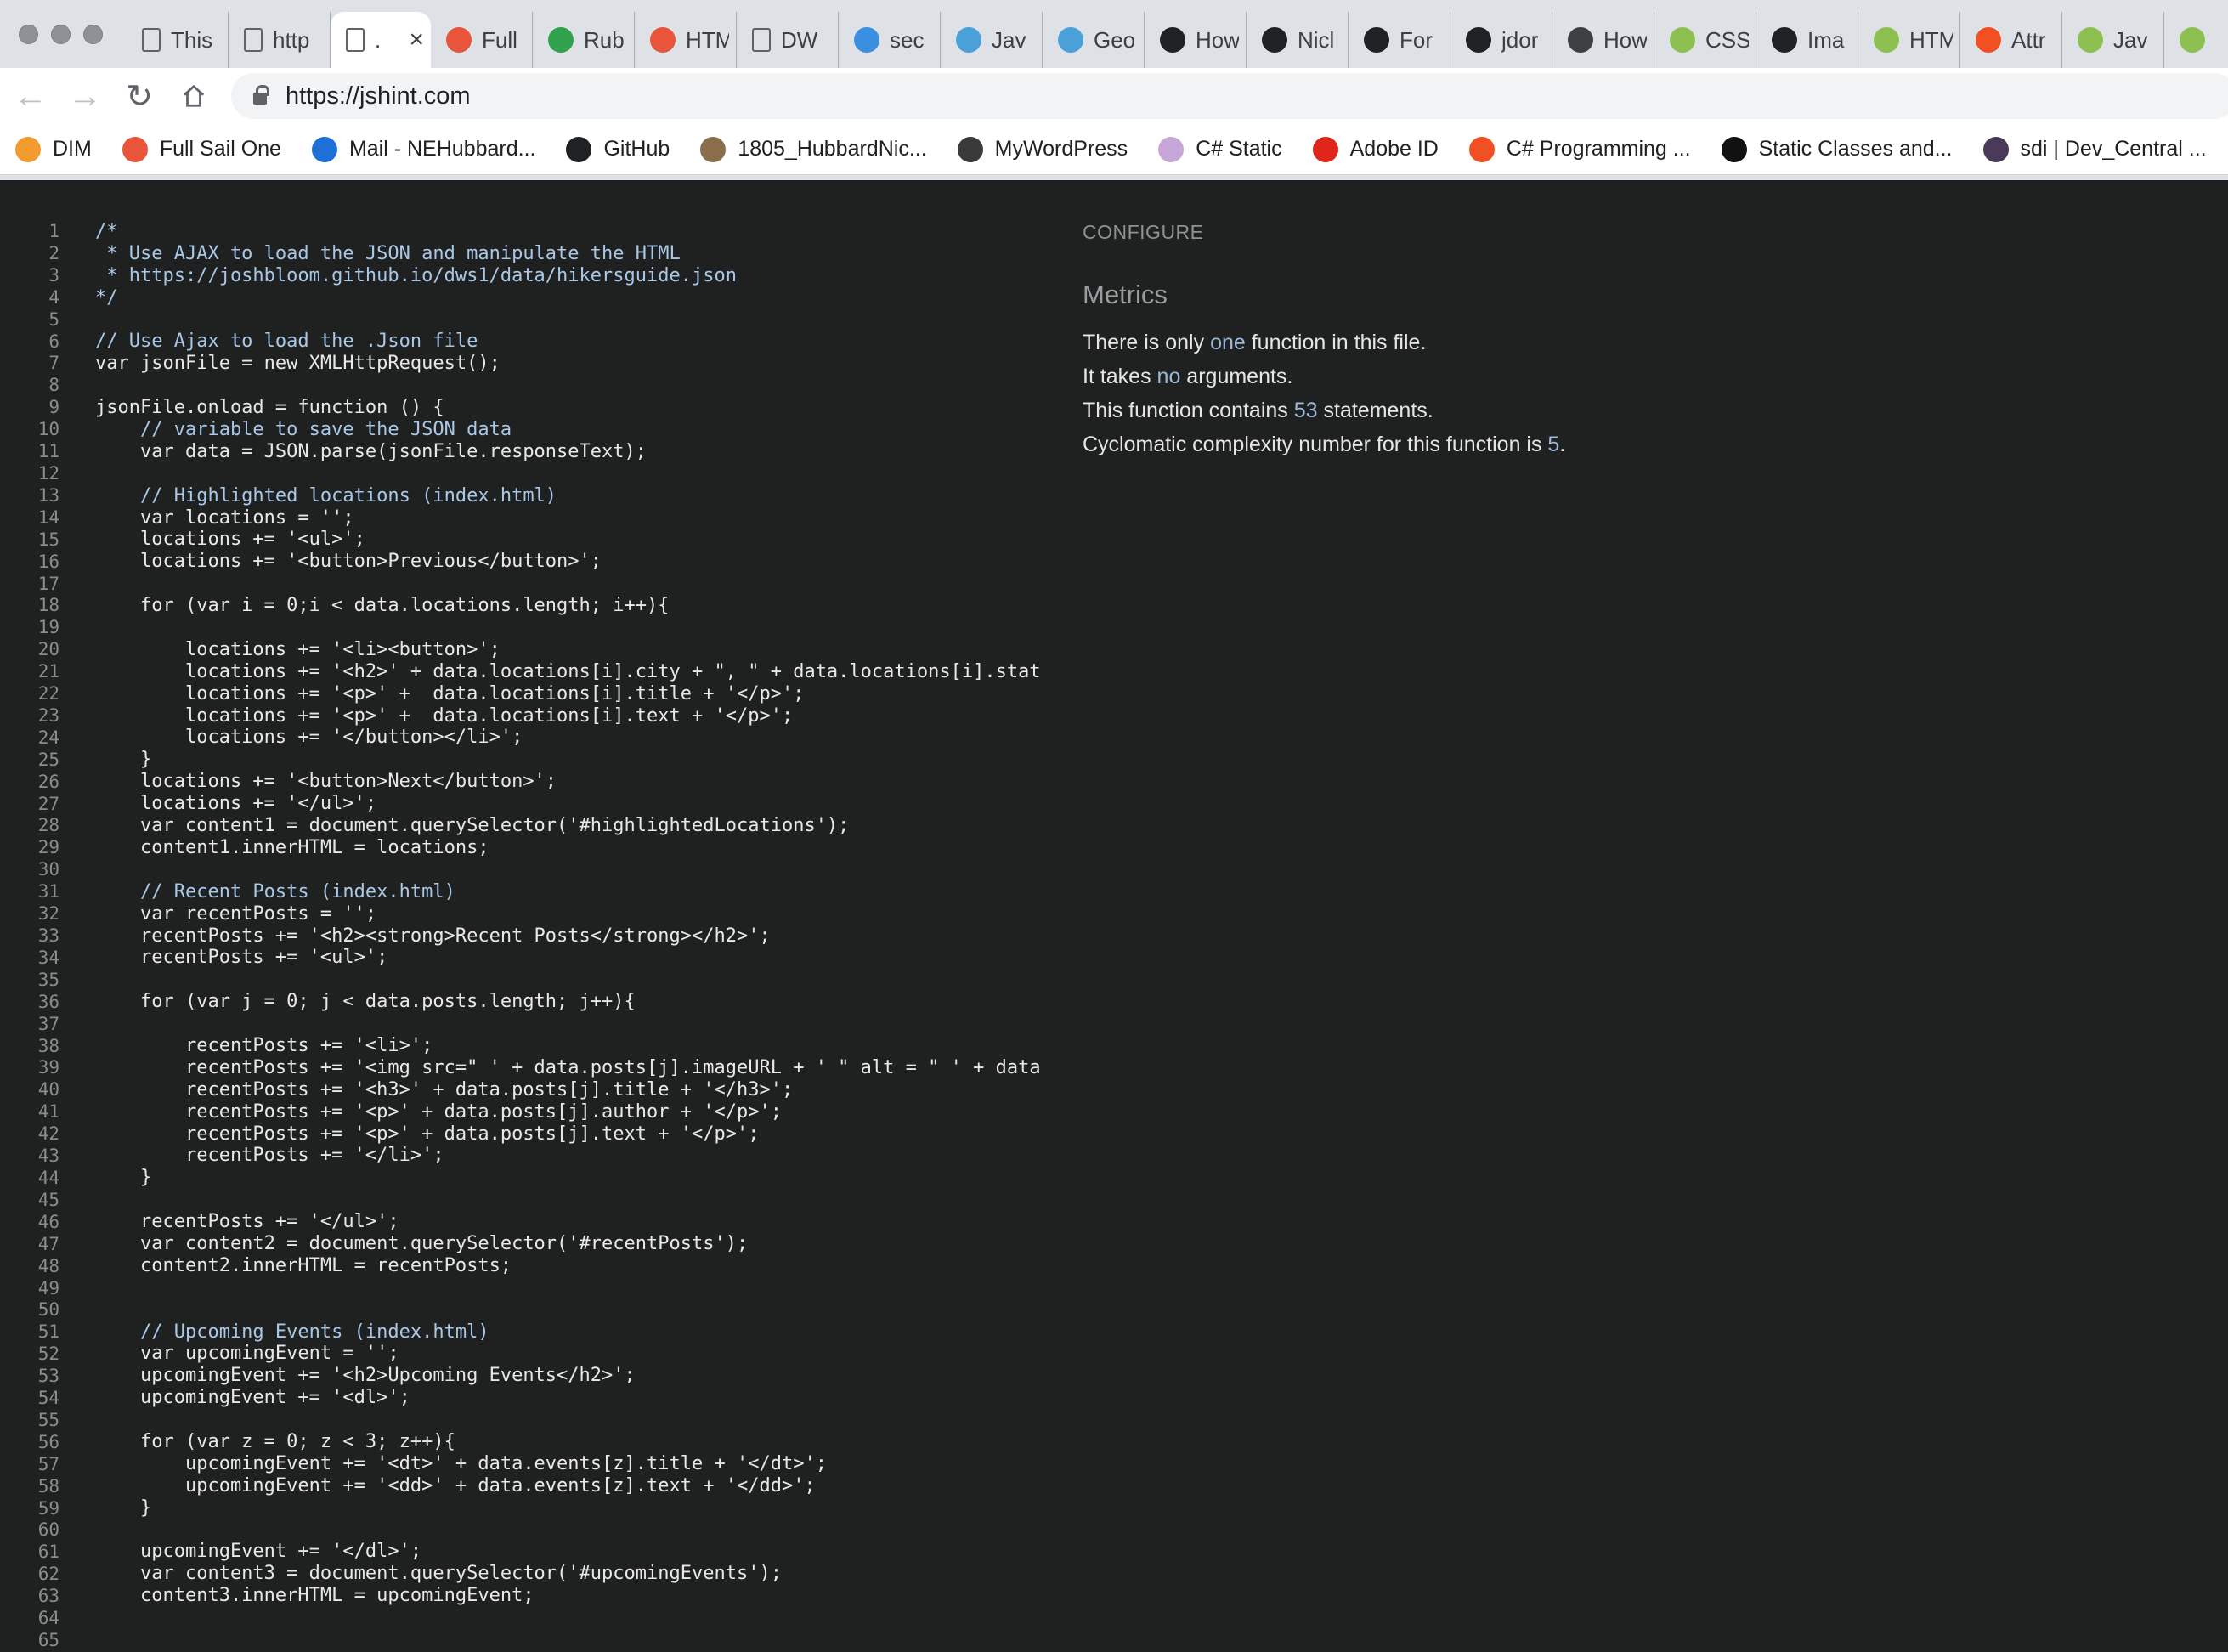 The width and height of the screenshot is (2228, 1652). I want to click on tab-title: http, so click(291, 39).